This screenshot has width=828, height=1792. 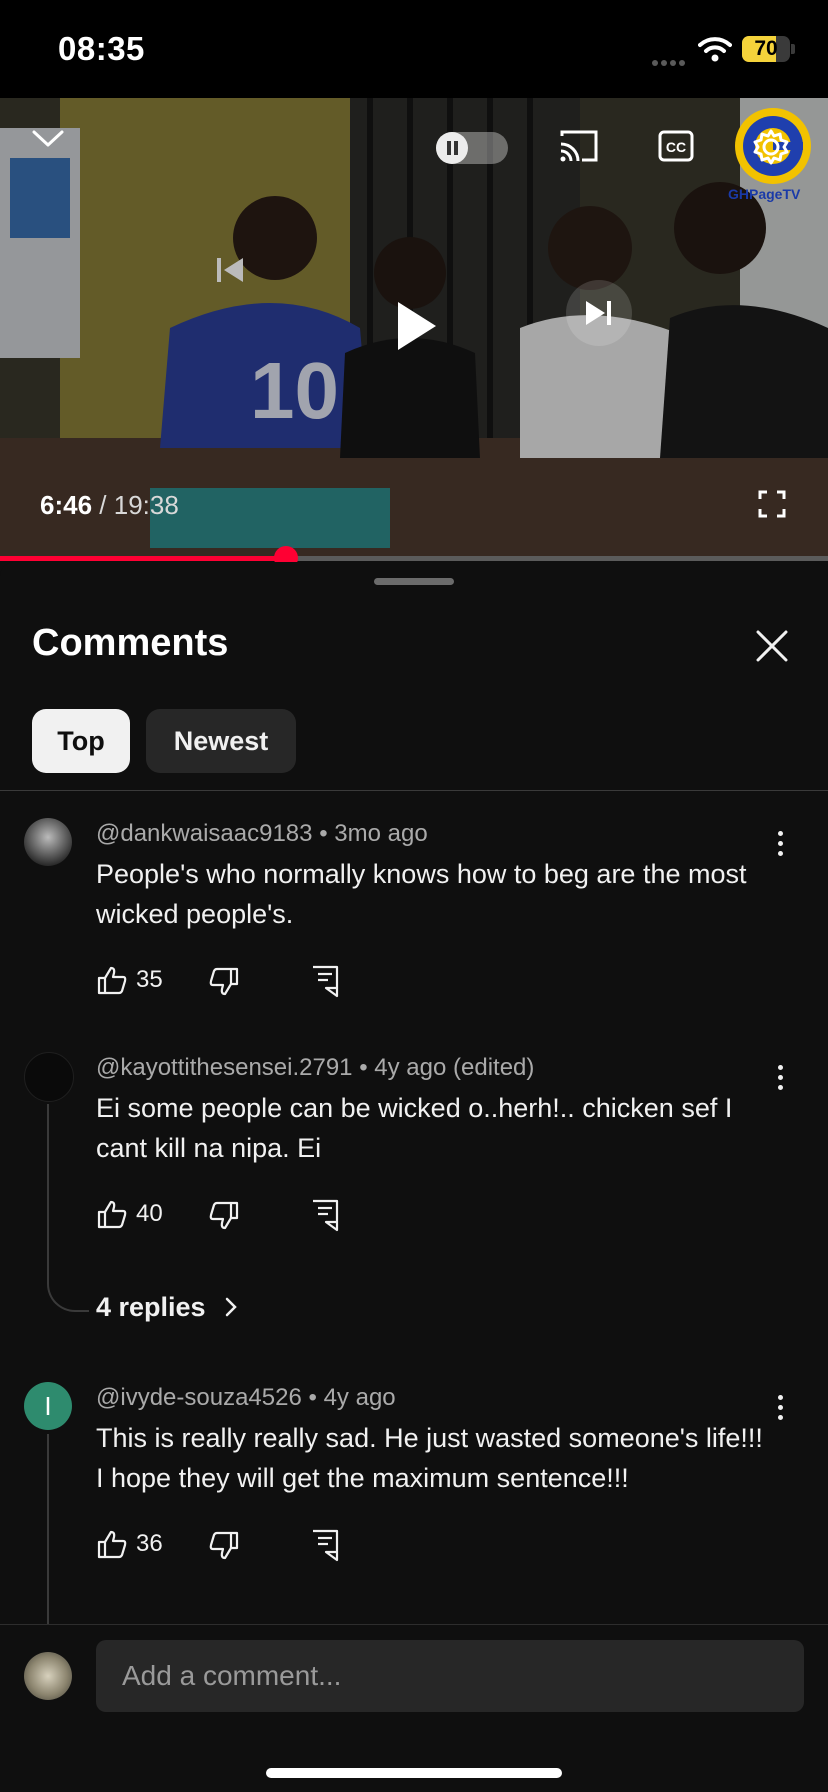 What do you see at coordinates (230, 270) in the screenshot?
I see `previous-icon` at bounding box center [230, 270].